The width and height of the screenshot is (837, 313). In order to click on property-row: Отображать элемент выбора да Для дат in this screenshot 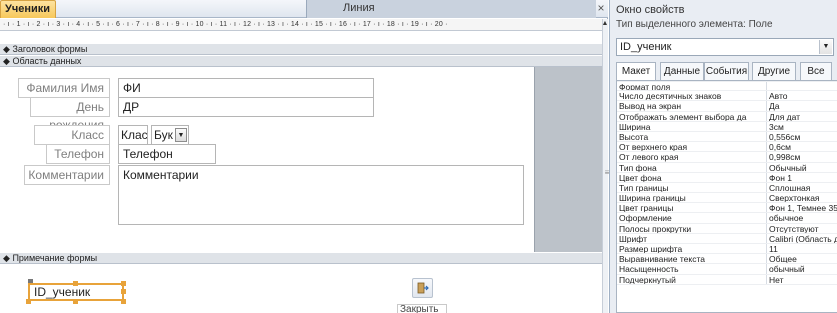, I will do `click(727, 116)`.